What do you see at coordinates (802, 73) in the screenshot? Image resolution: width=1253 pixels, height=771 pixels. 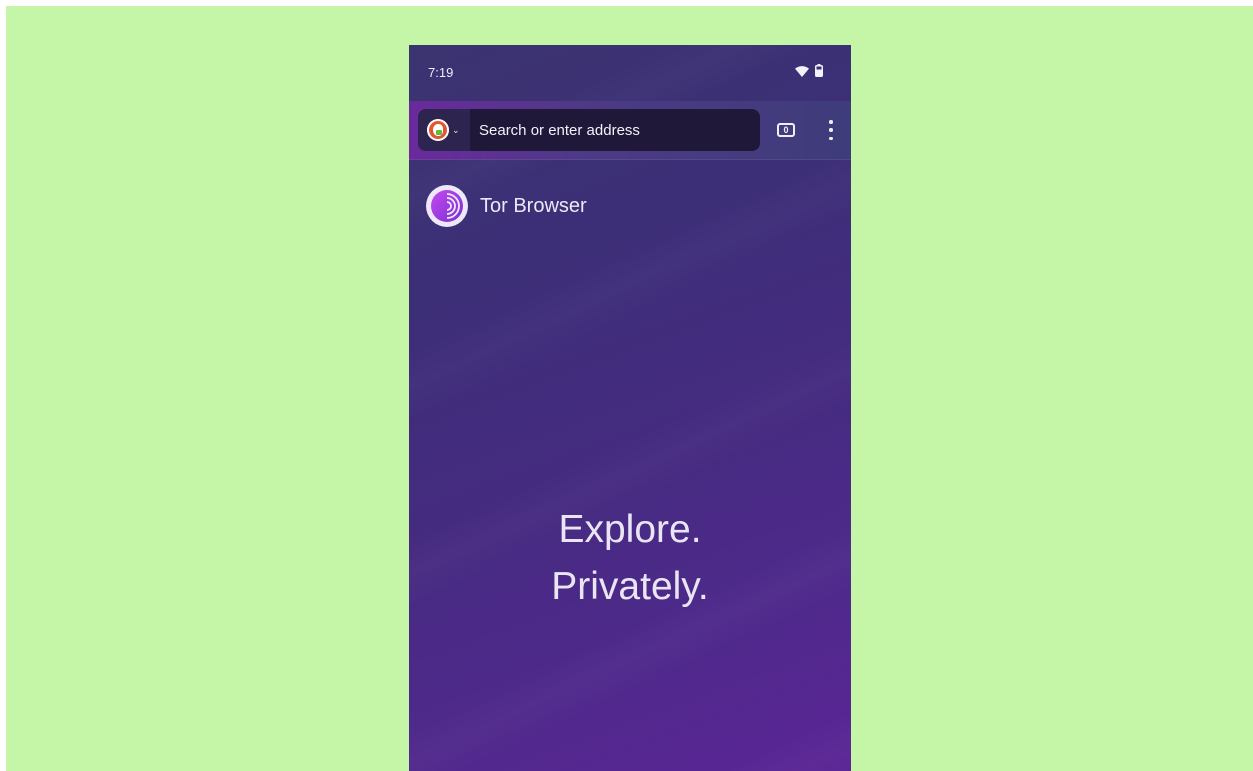 I see `wifi-icon` at bounding box center [802, 73].